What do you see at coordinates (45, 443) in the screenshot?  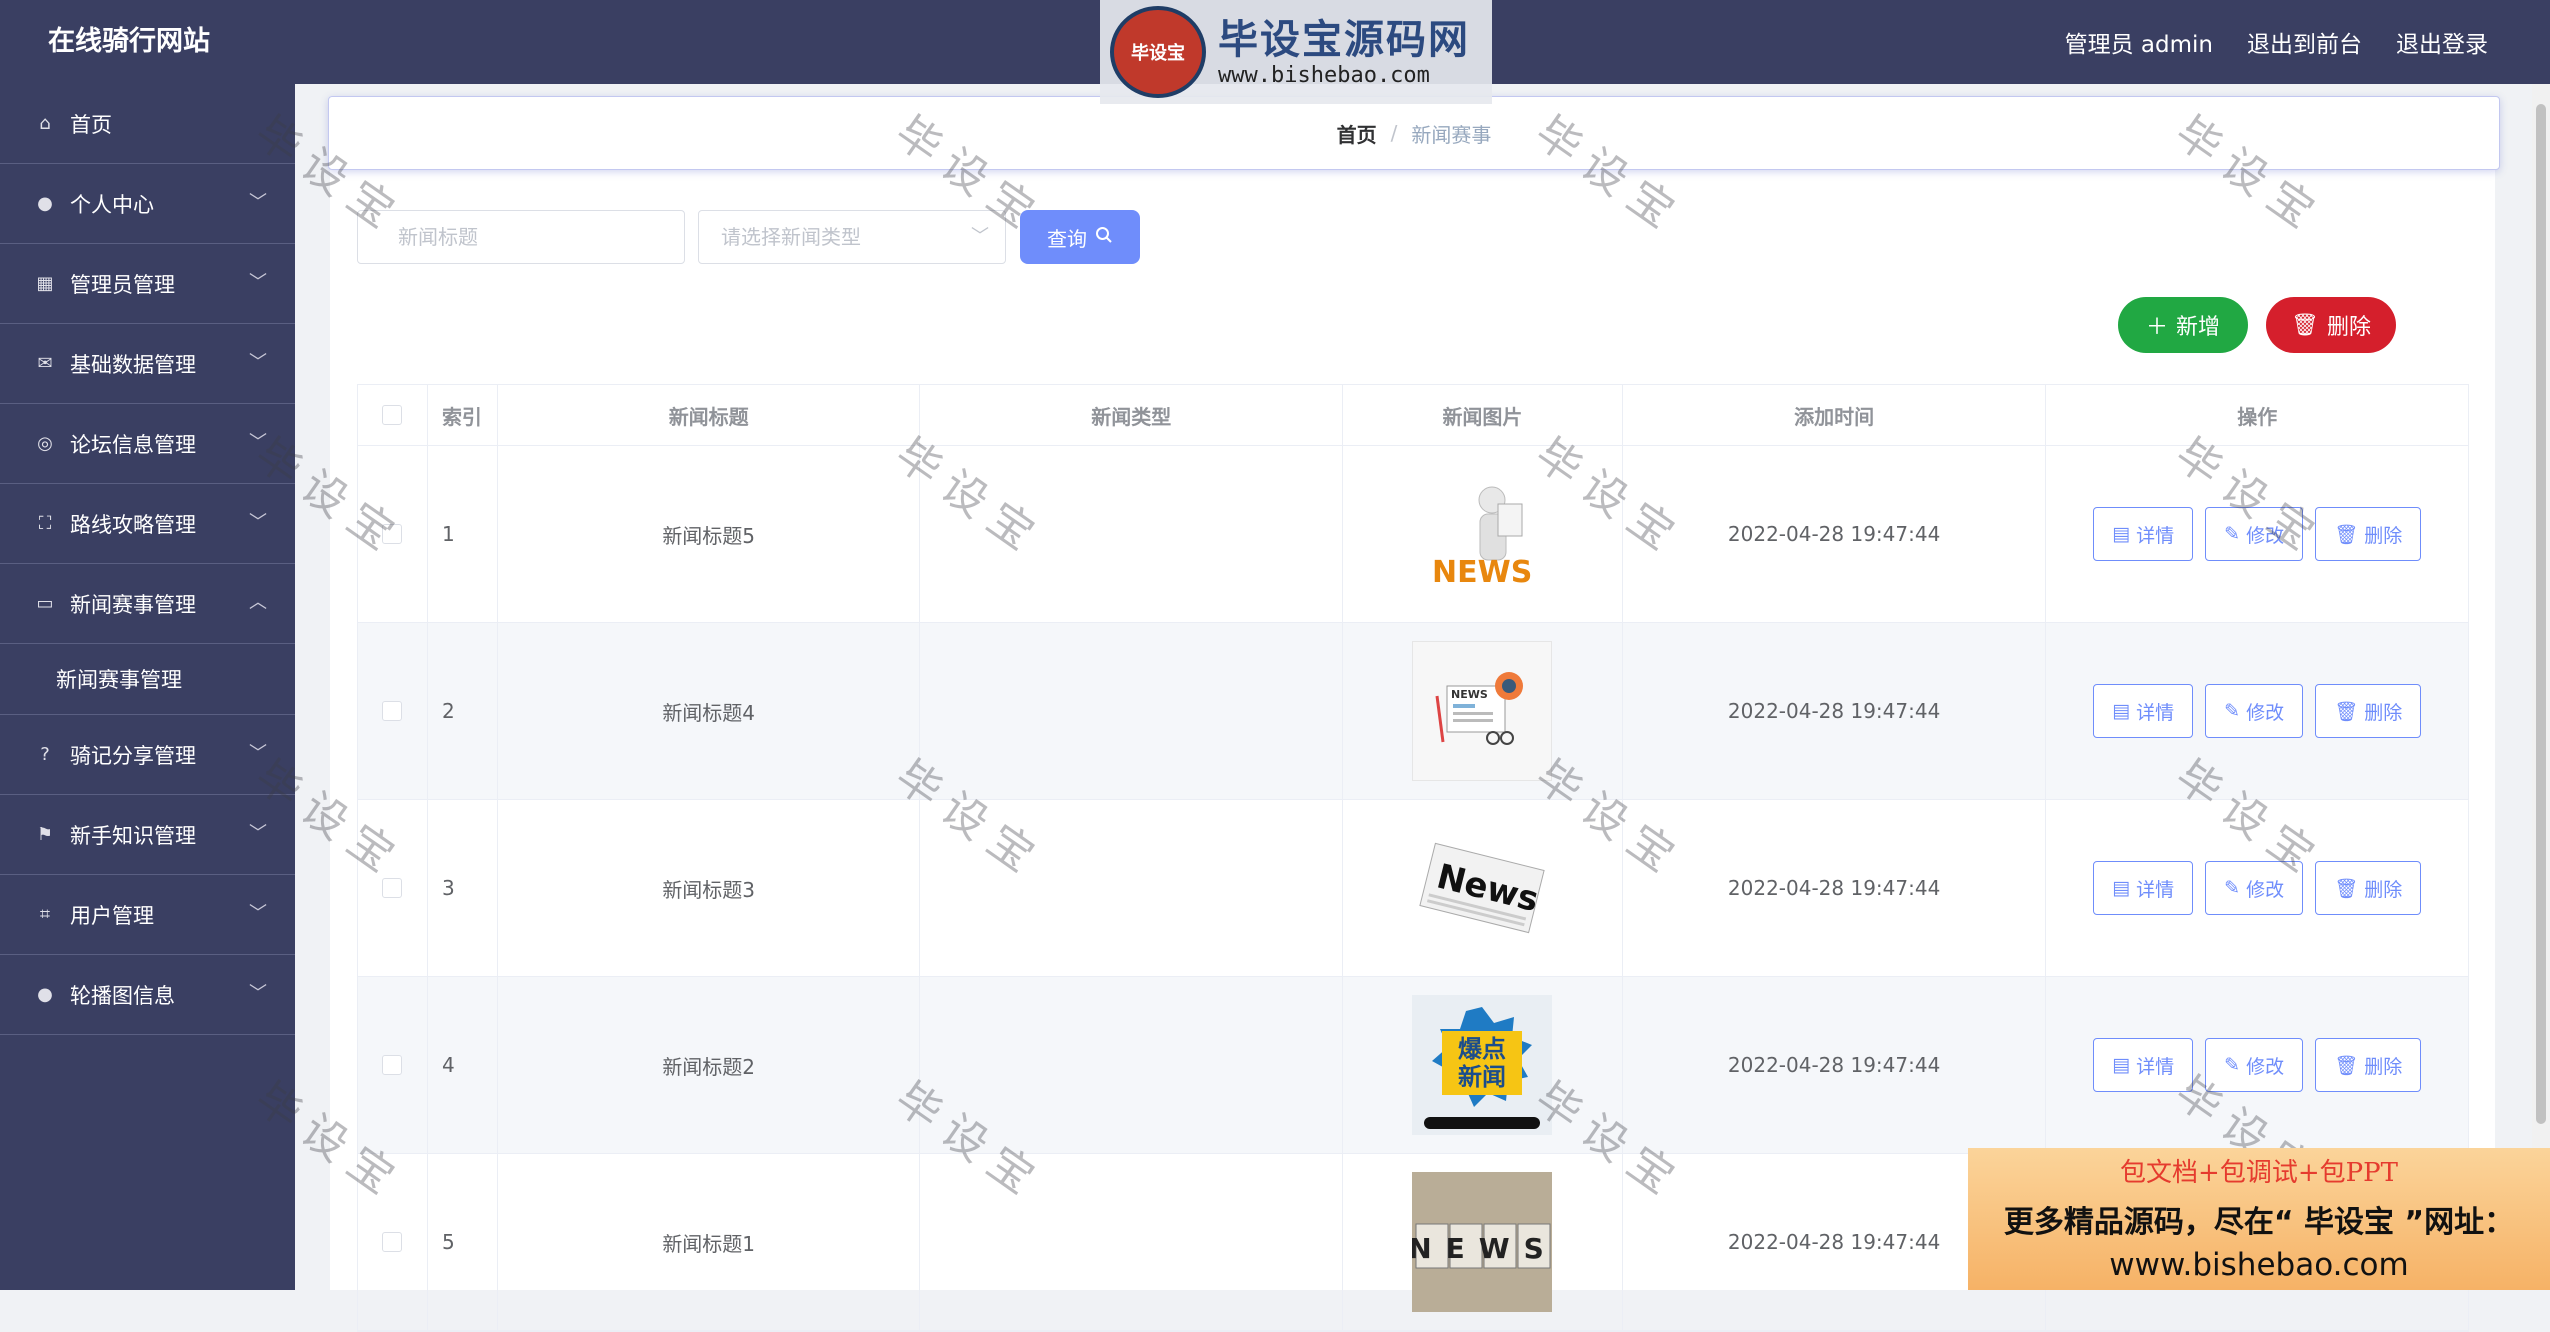 I see `compass-icon: ◎` at bounding box center [45, 443].